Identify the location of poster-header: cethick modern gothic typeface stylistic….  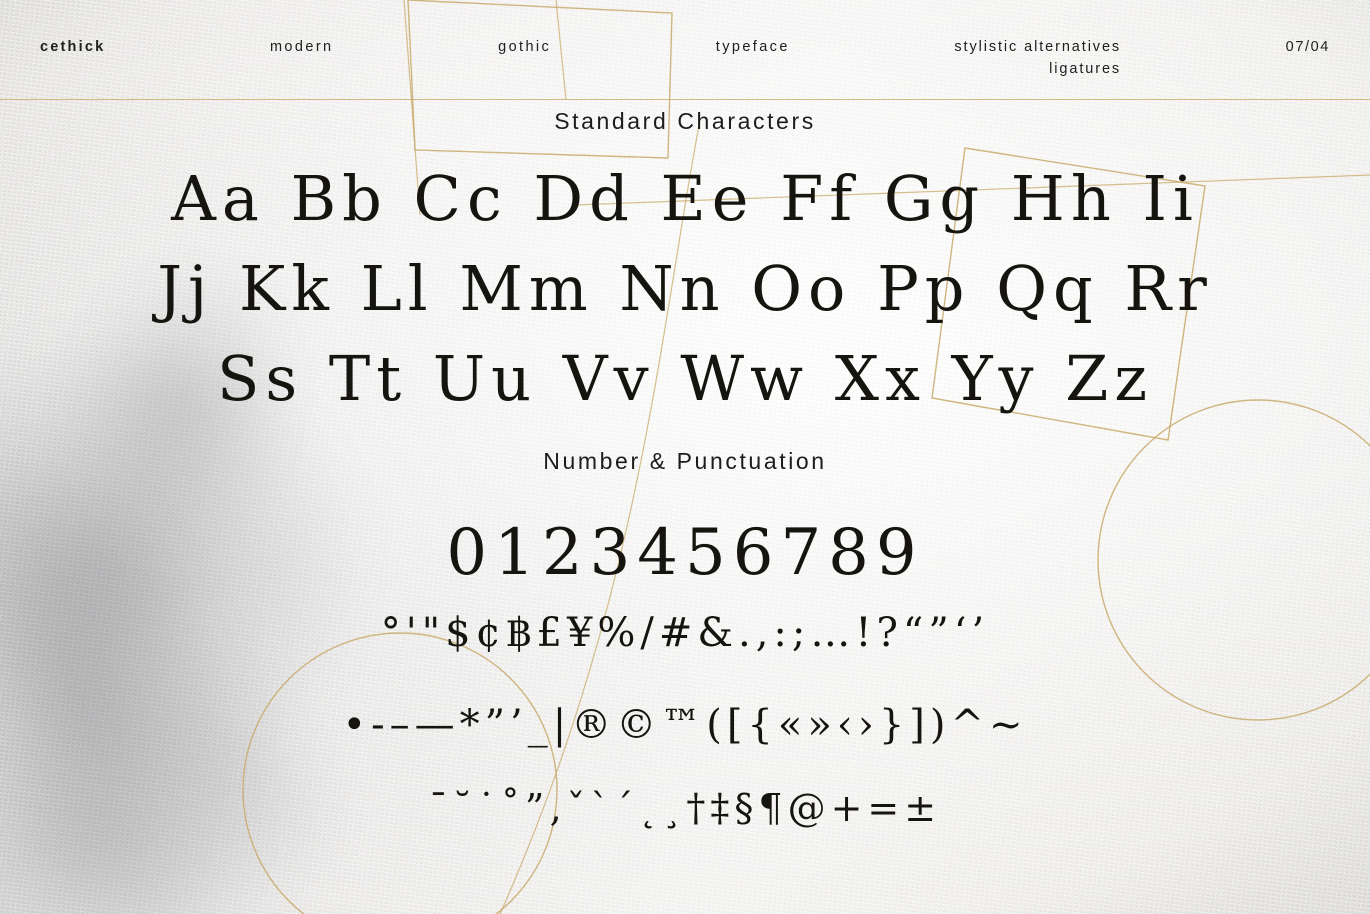
(685, 50).